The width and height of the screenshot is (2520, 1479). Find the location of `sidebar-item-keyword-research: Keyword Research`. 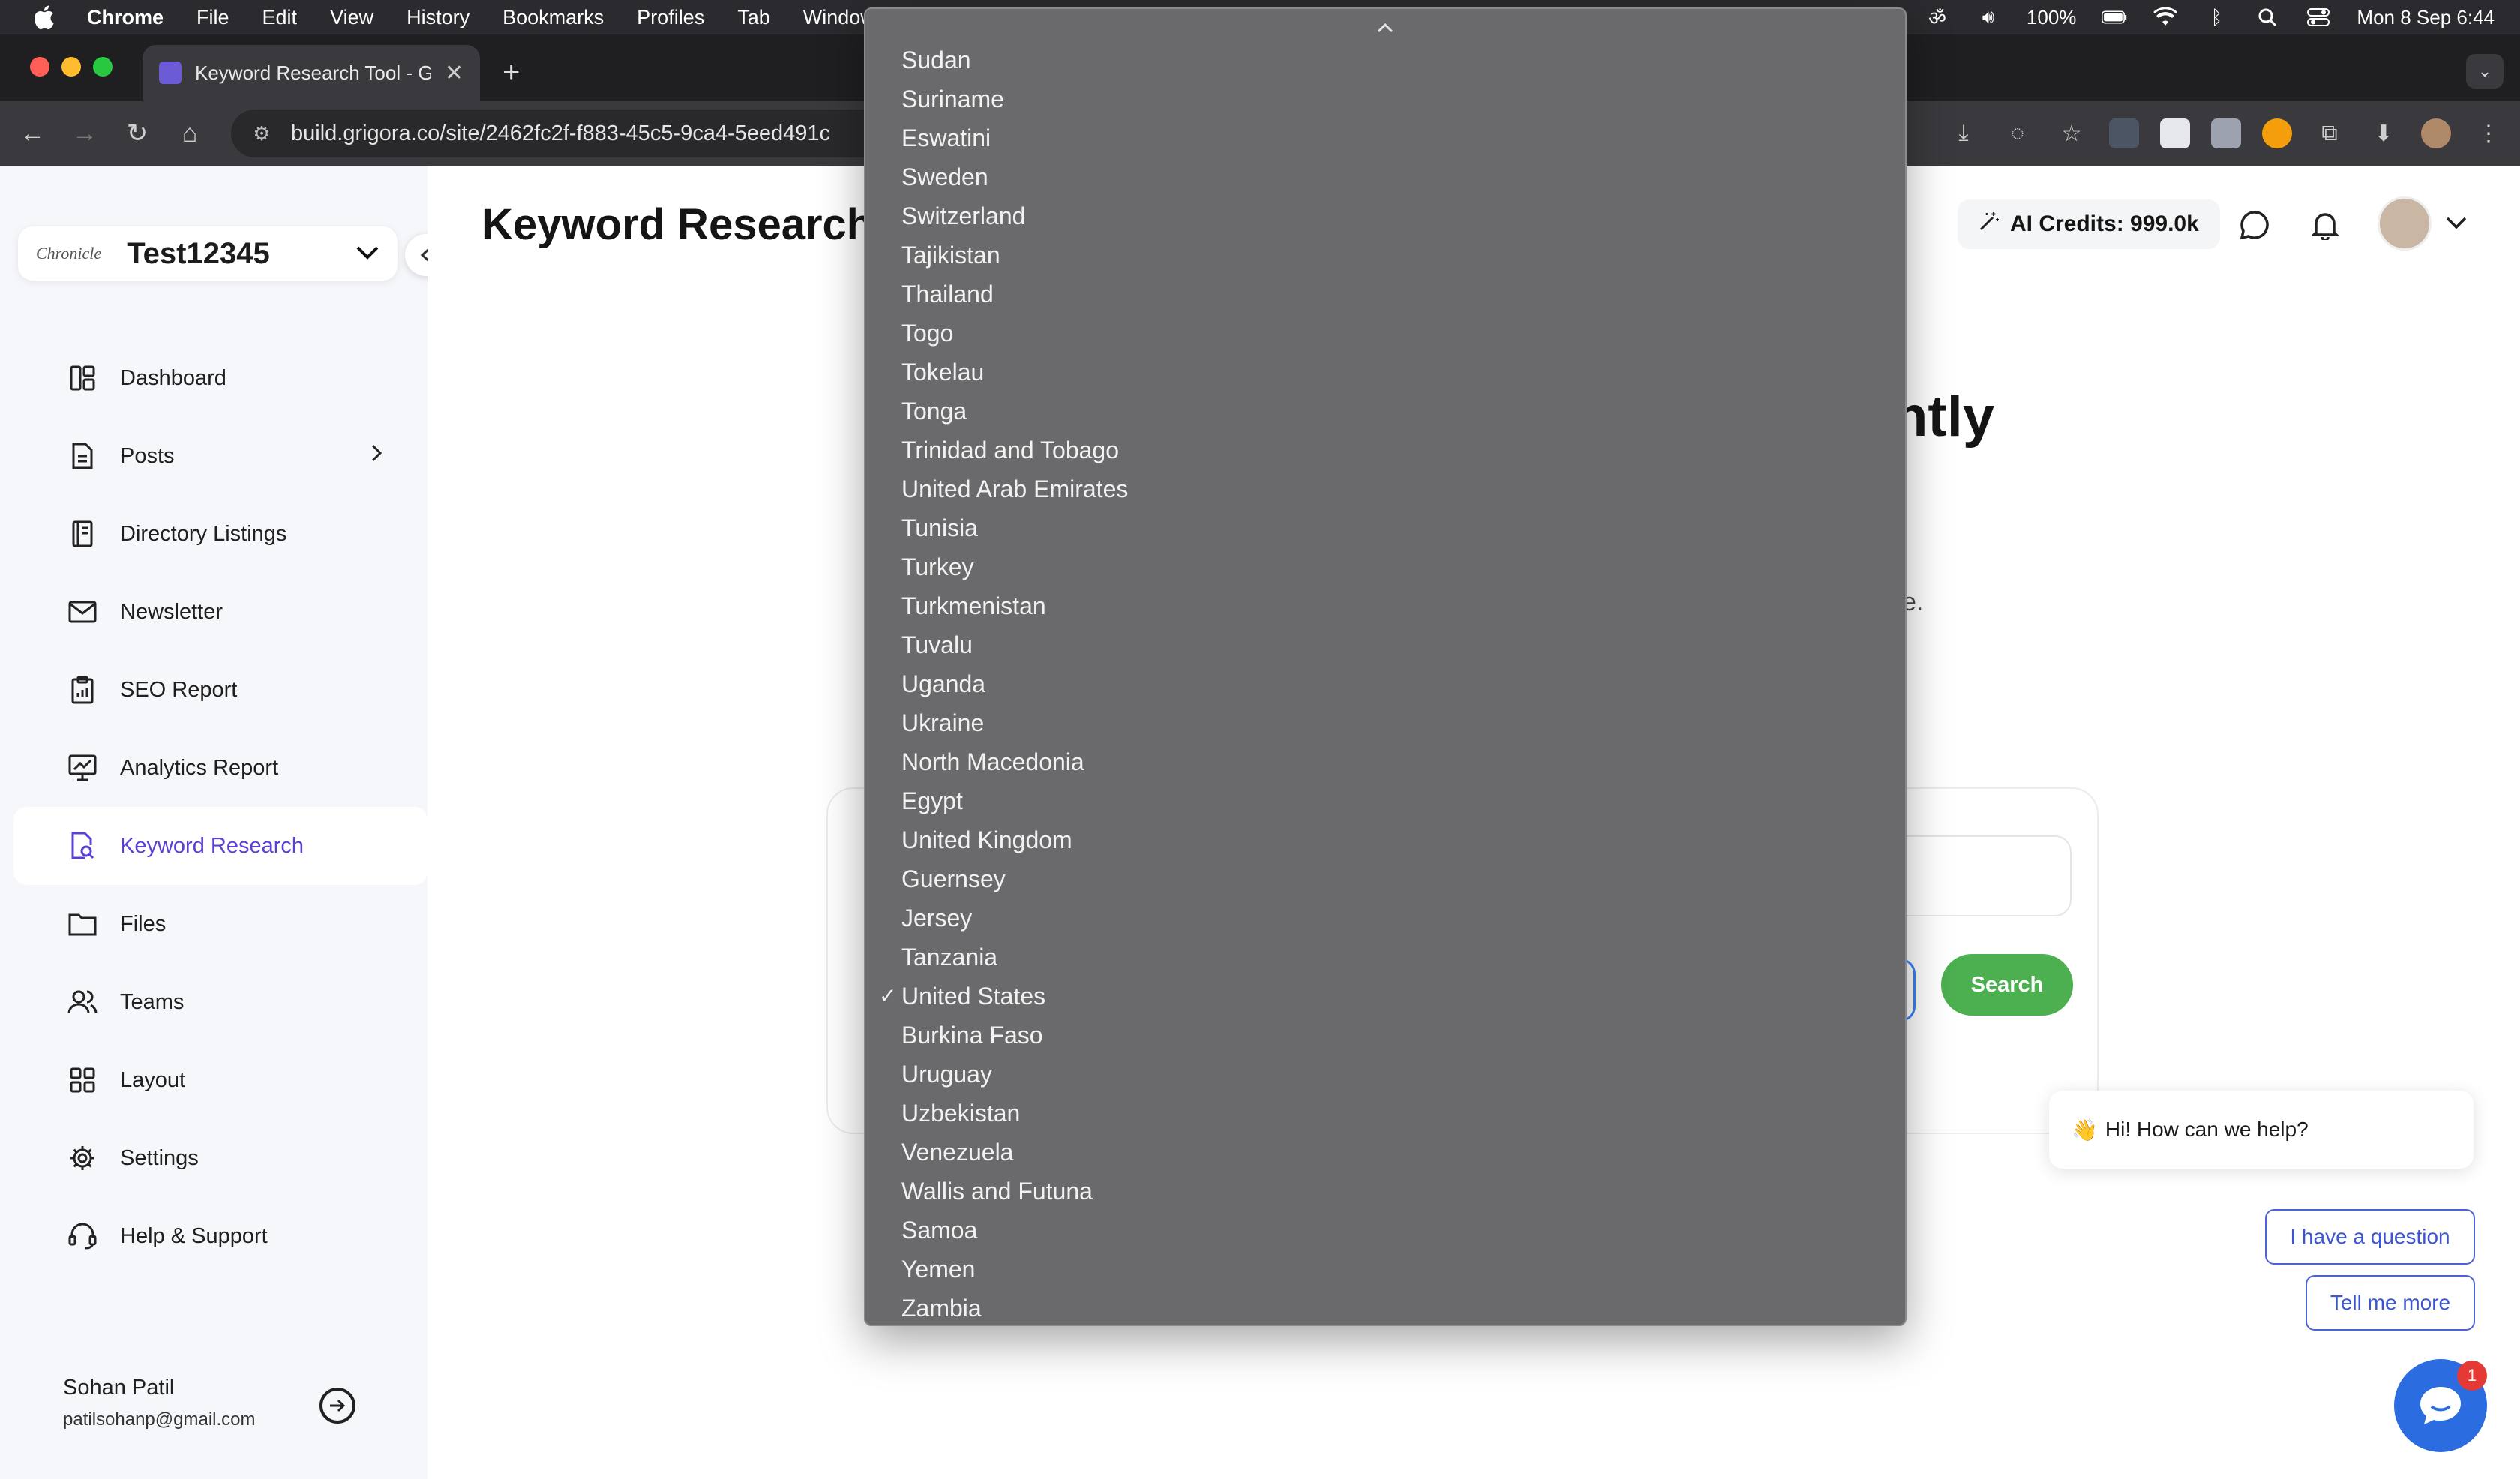

sidebar-item-keyword-research: Keyword Research is located at coordinates (221, 846).